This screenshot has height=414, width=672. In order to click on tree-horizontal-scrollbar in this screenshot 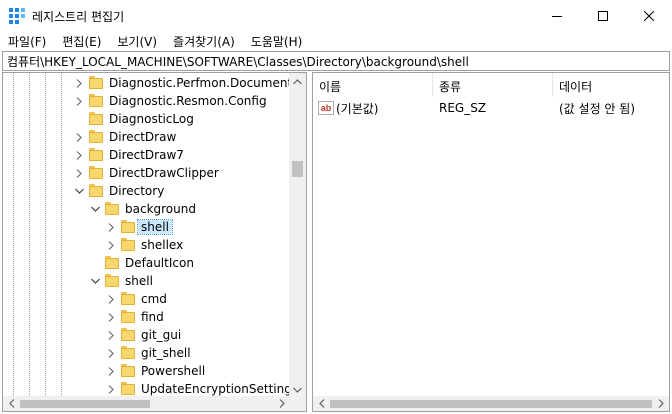, I will do `click(146, 403)`.